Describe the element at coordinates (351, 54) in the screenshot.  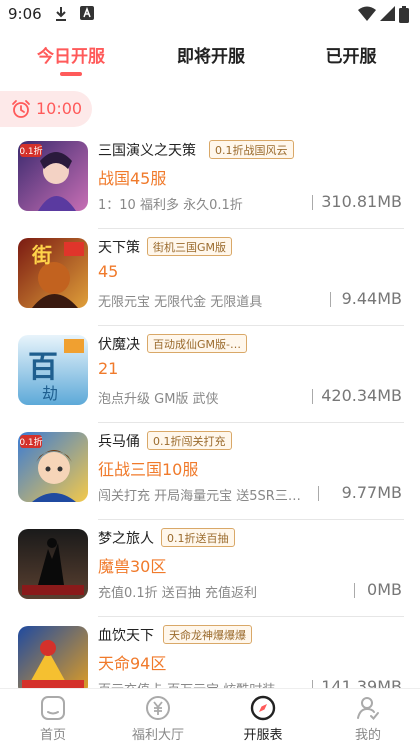
I see `tab-already-open: 已开服` at that location.